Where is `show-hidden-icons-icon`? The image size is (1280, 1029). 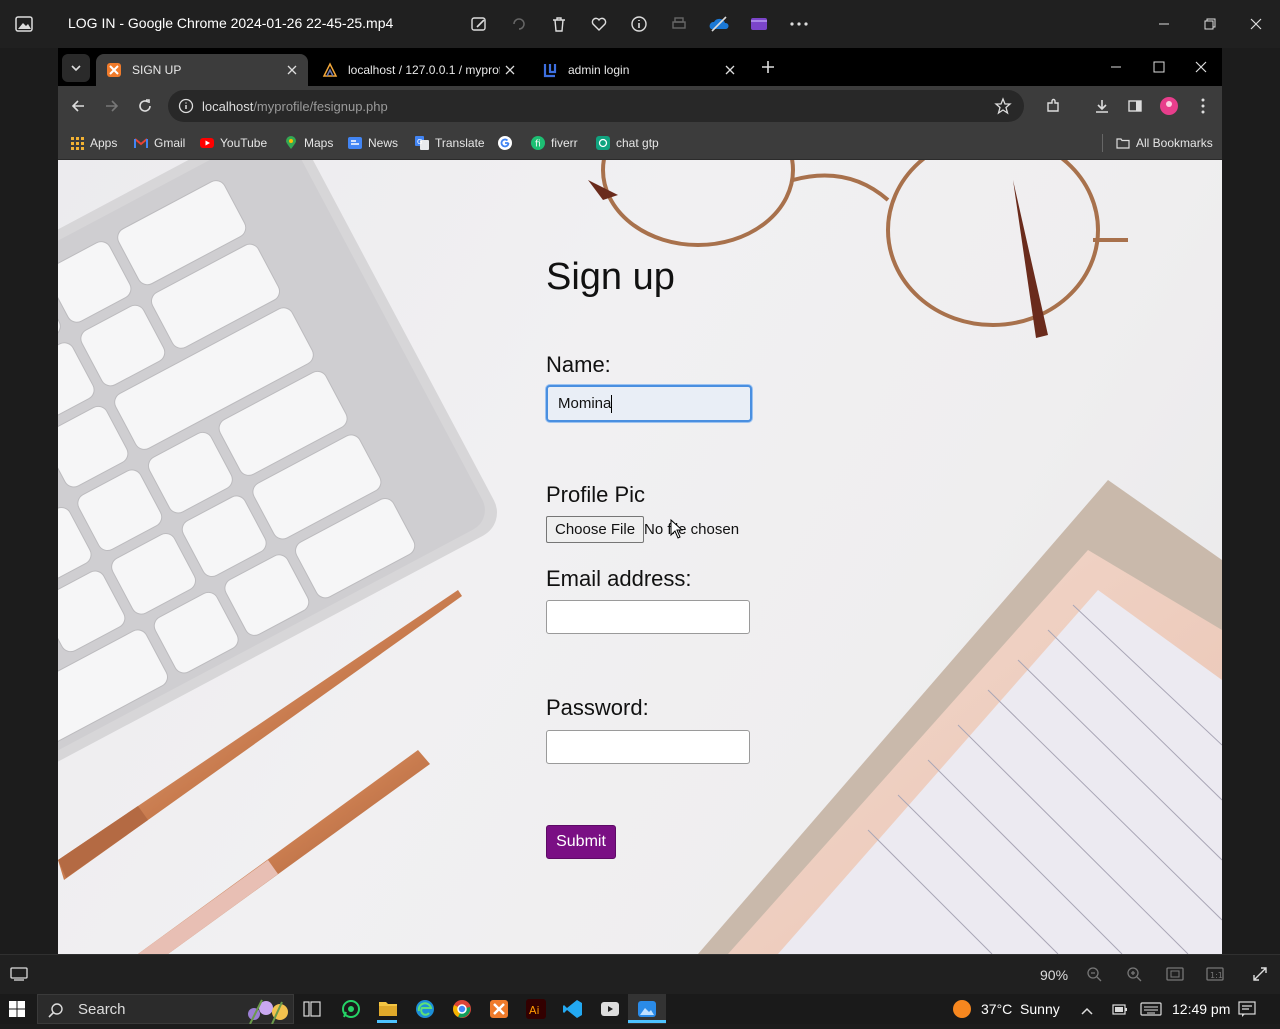 show-hidden-icons-icon is located at coordinates (1087, 1012).